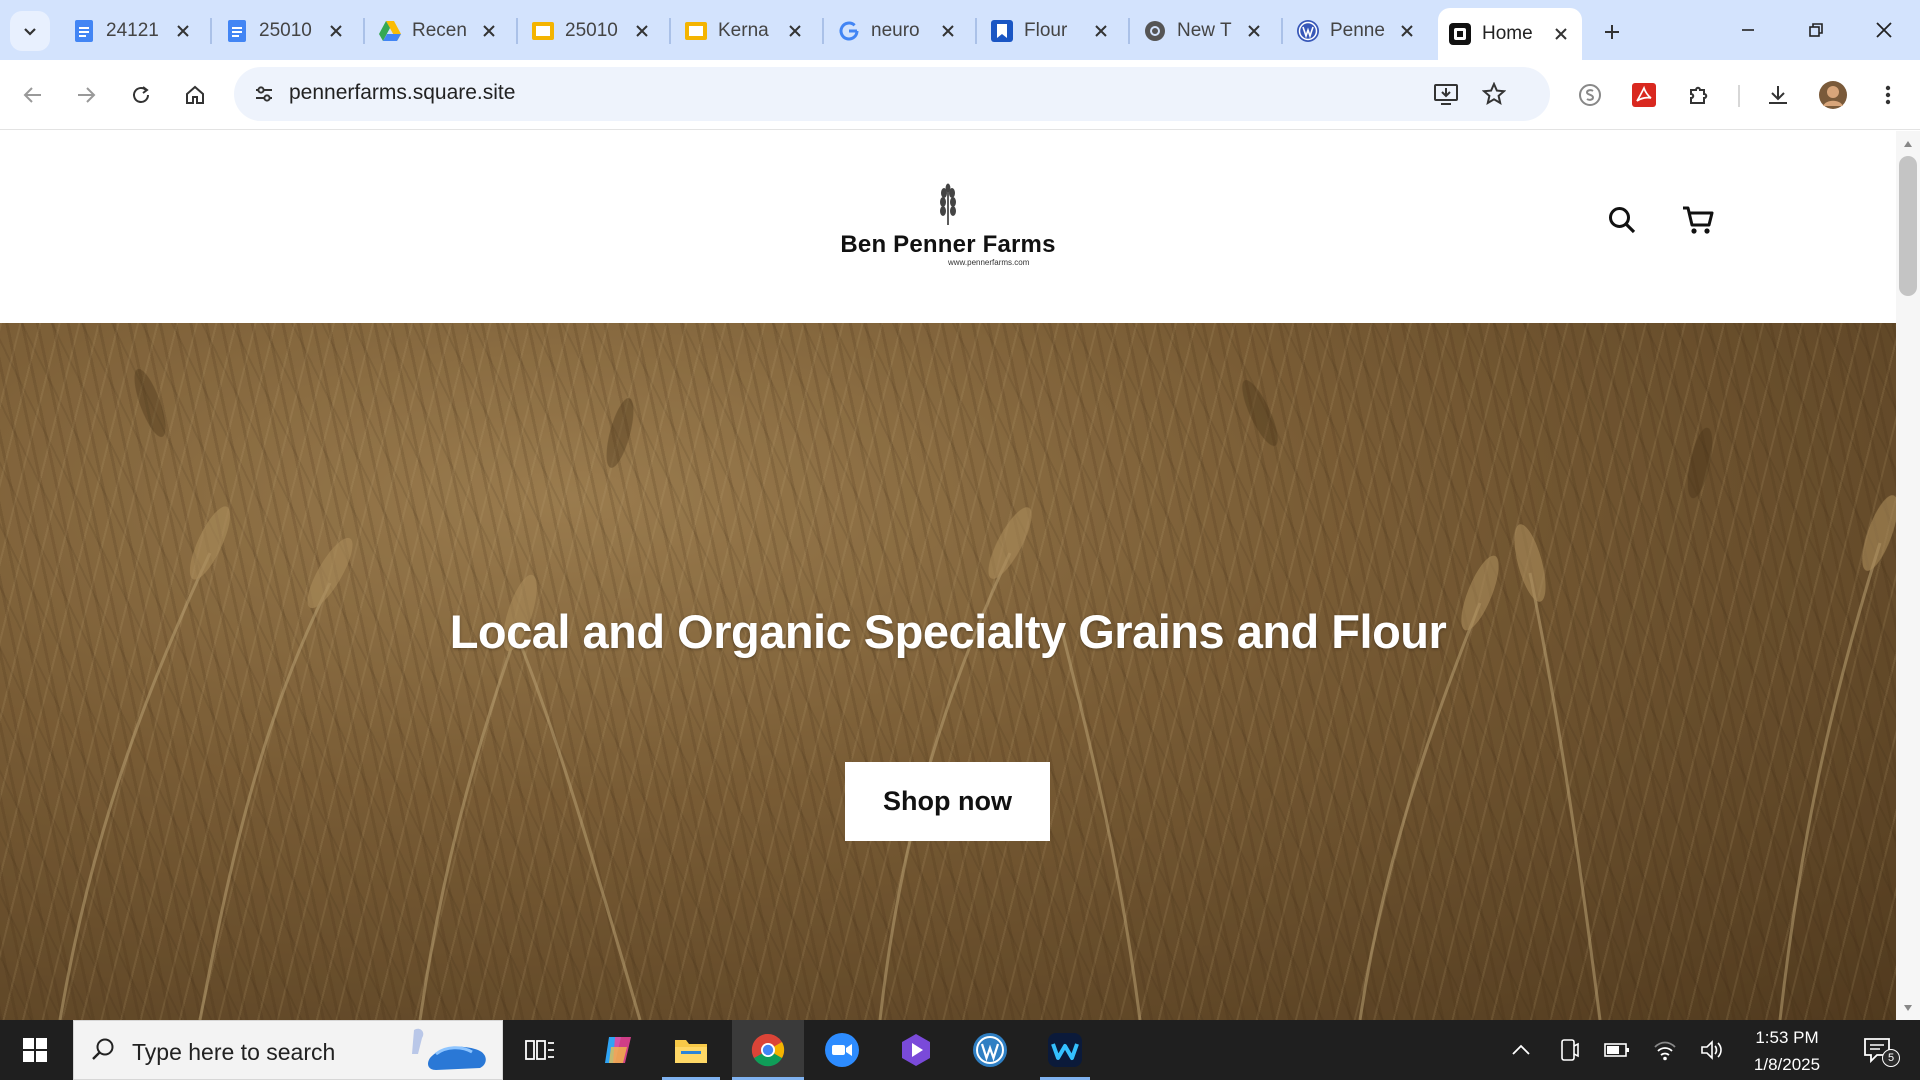  I want to click on bookmark-star-button, so click(1494, 94).